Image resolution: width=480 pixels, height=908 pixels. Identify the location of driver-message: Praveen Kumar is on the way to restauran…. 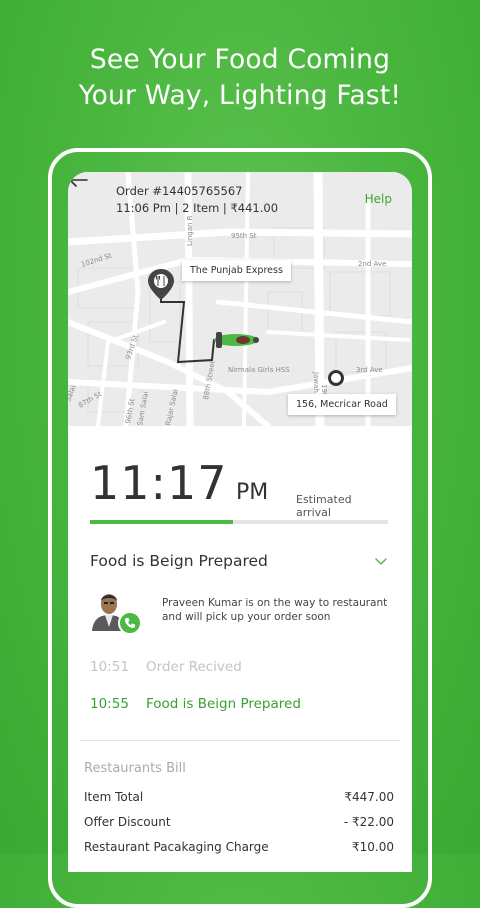
(275, 610).